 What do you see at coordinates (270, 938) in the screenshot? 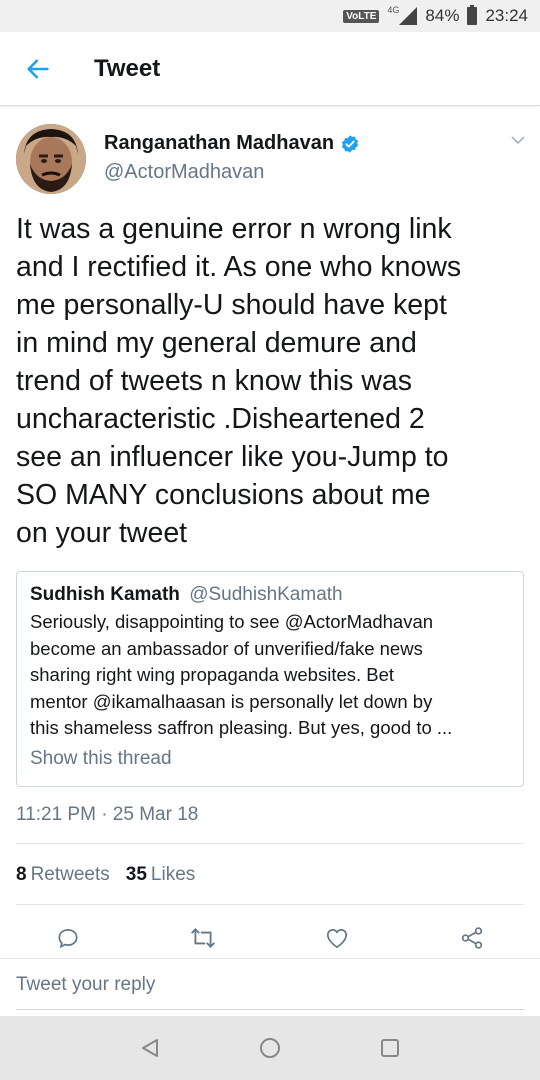
I see `tweet-actions` at bounding box center [270, 938].